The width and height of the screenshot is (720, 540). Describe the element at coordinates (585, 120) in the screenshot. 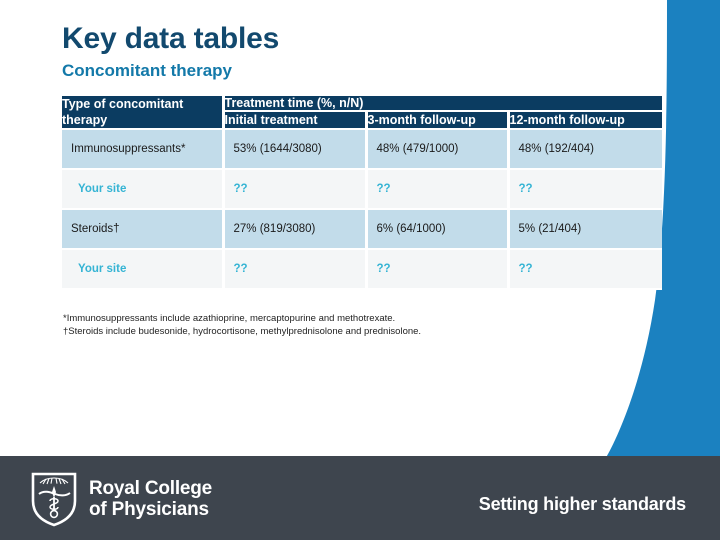

I see `column-header-12-month-follow-up: 12-month follow-up` at that location.